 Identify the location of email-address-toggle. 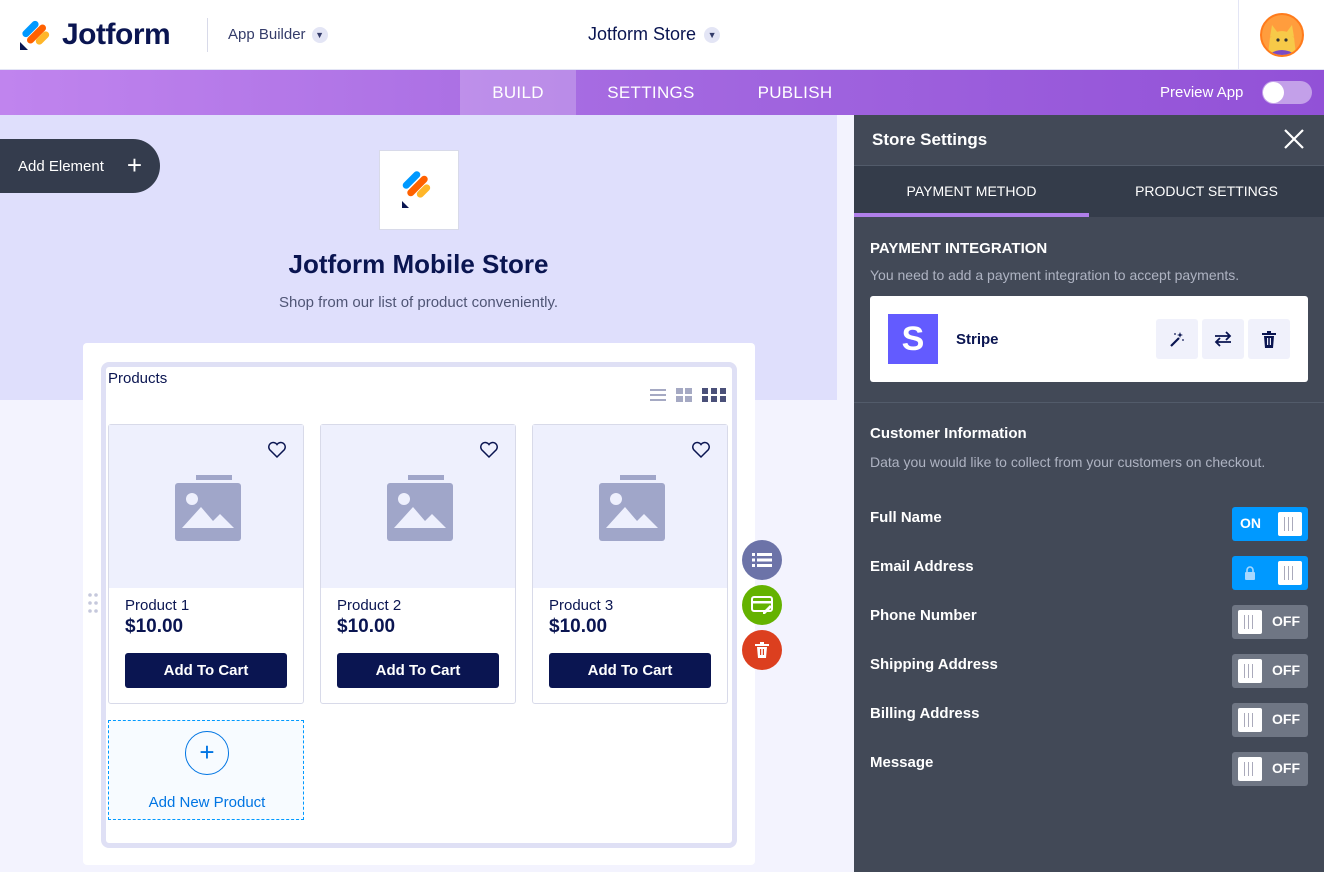
(1270, 573).